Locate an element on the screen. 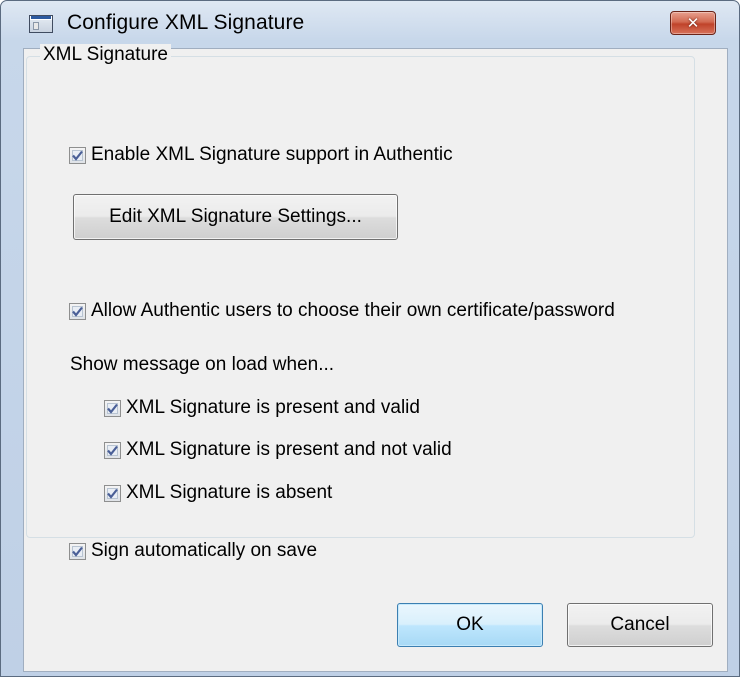  dialog-title: Configure XML Signature is located at coordinates (186, 22).